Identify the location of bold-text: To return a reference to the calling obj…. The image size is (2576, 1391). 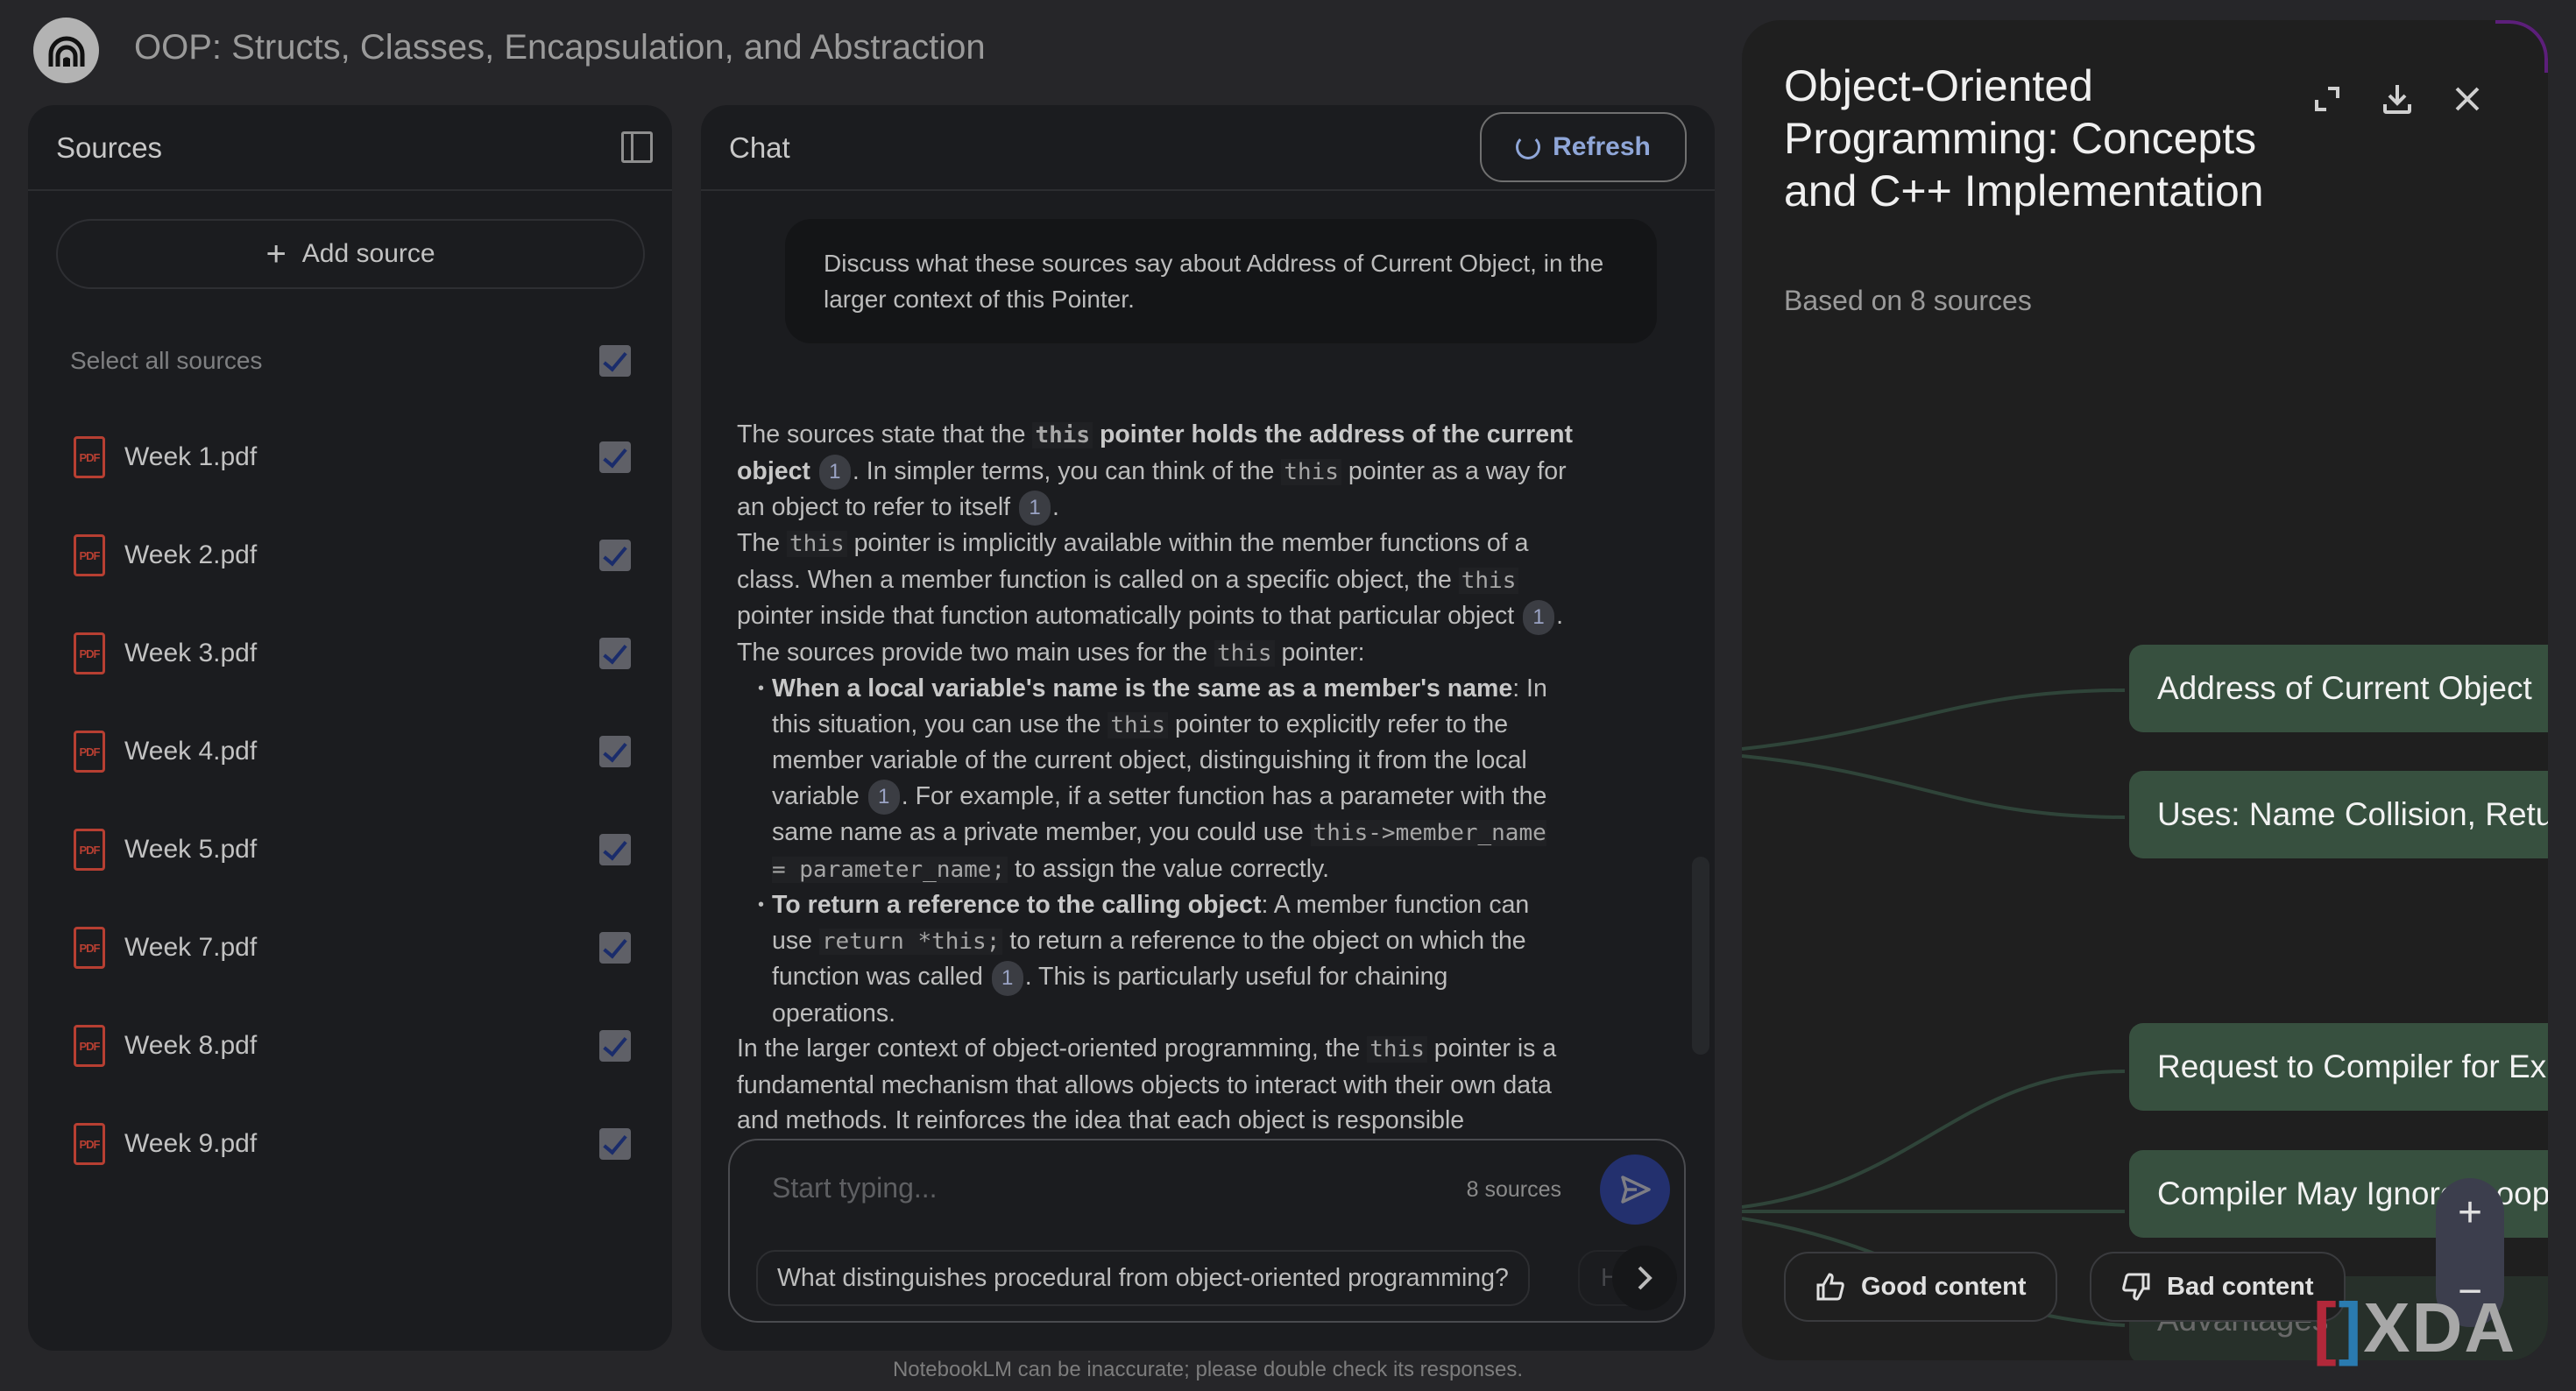
(1017, 905).